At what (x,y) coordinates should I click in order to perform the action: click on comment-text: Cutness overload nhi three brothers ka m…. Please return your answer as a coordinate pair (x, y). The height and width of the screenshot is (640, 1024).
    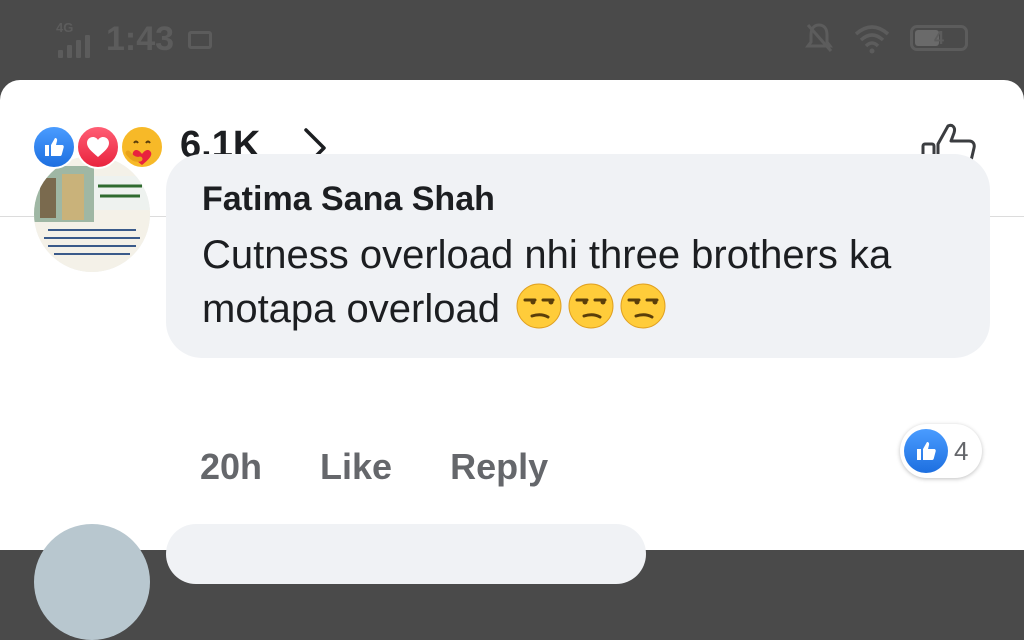
    Looking at the image, I should click on (582, 282).